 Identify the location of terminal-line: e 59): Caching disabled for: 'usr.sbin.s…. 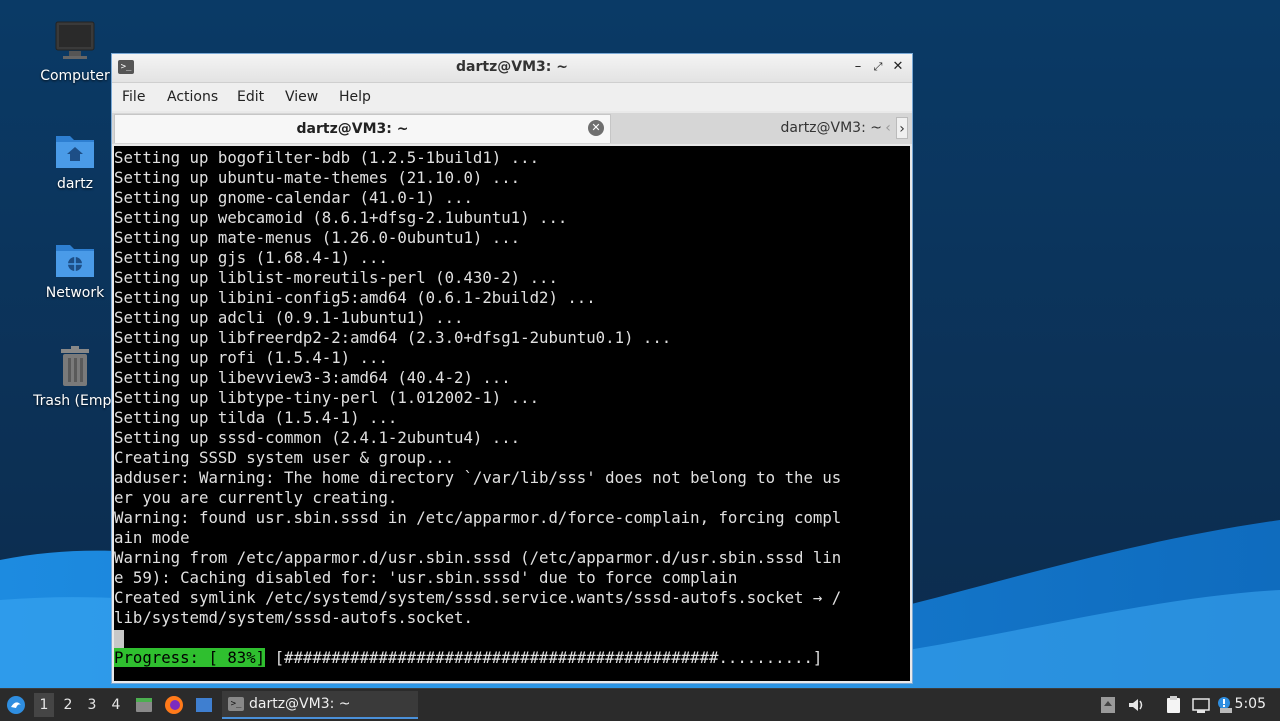
(426, 577).